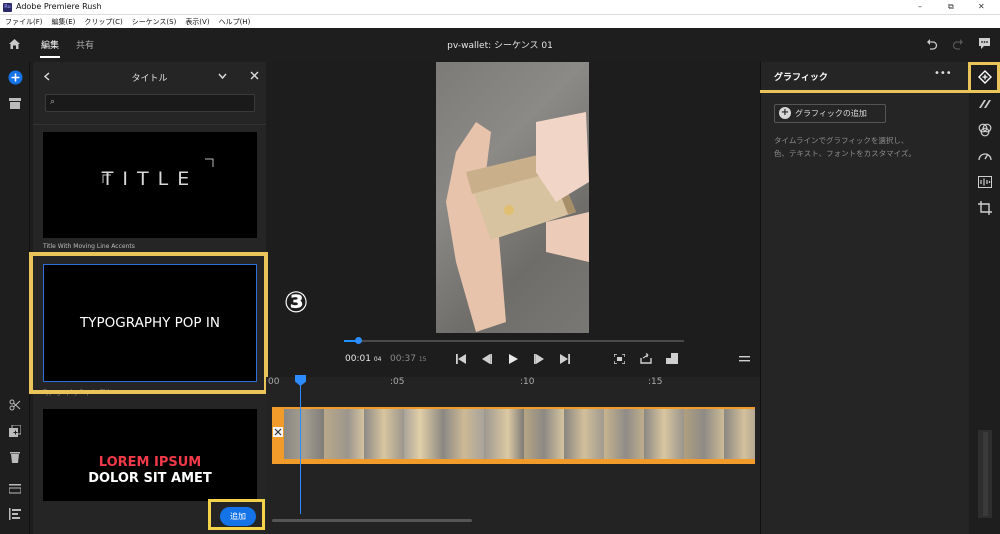 The height and width of the screenshot is (534, 1000). What do you see at coordinates (514, 341) in the screenshot?
I see `scrub-track` at bounding box center [514, 341].